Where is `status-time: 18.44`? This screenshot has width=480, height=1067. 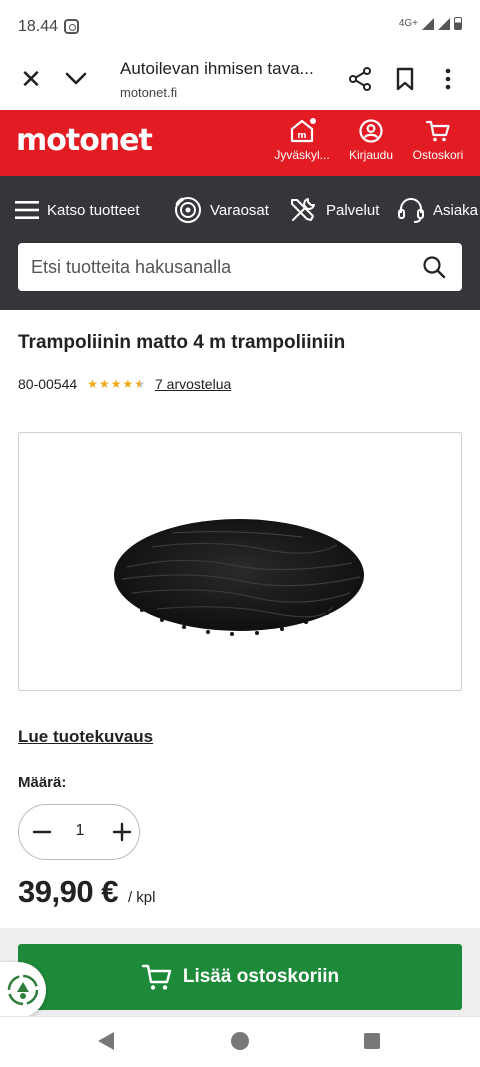
status-time: 18.44 is located at coordinates (38, 26).